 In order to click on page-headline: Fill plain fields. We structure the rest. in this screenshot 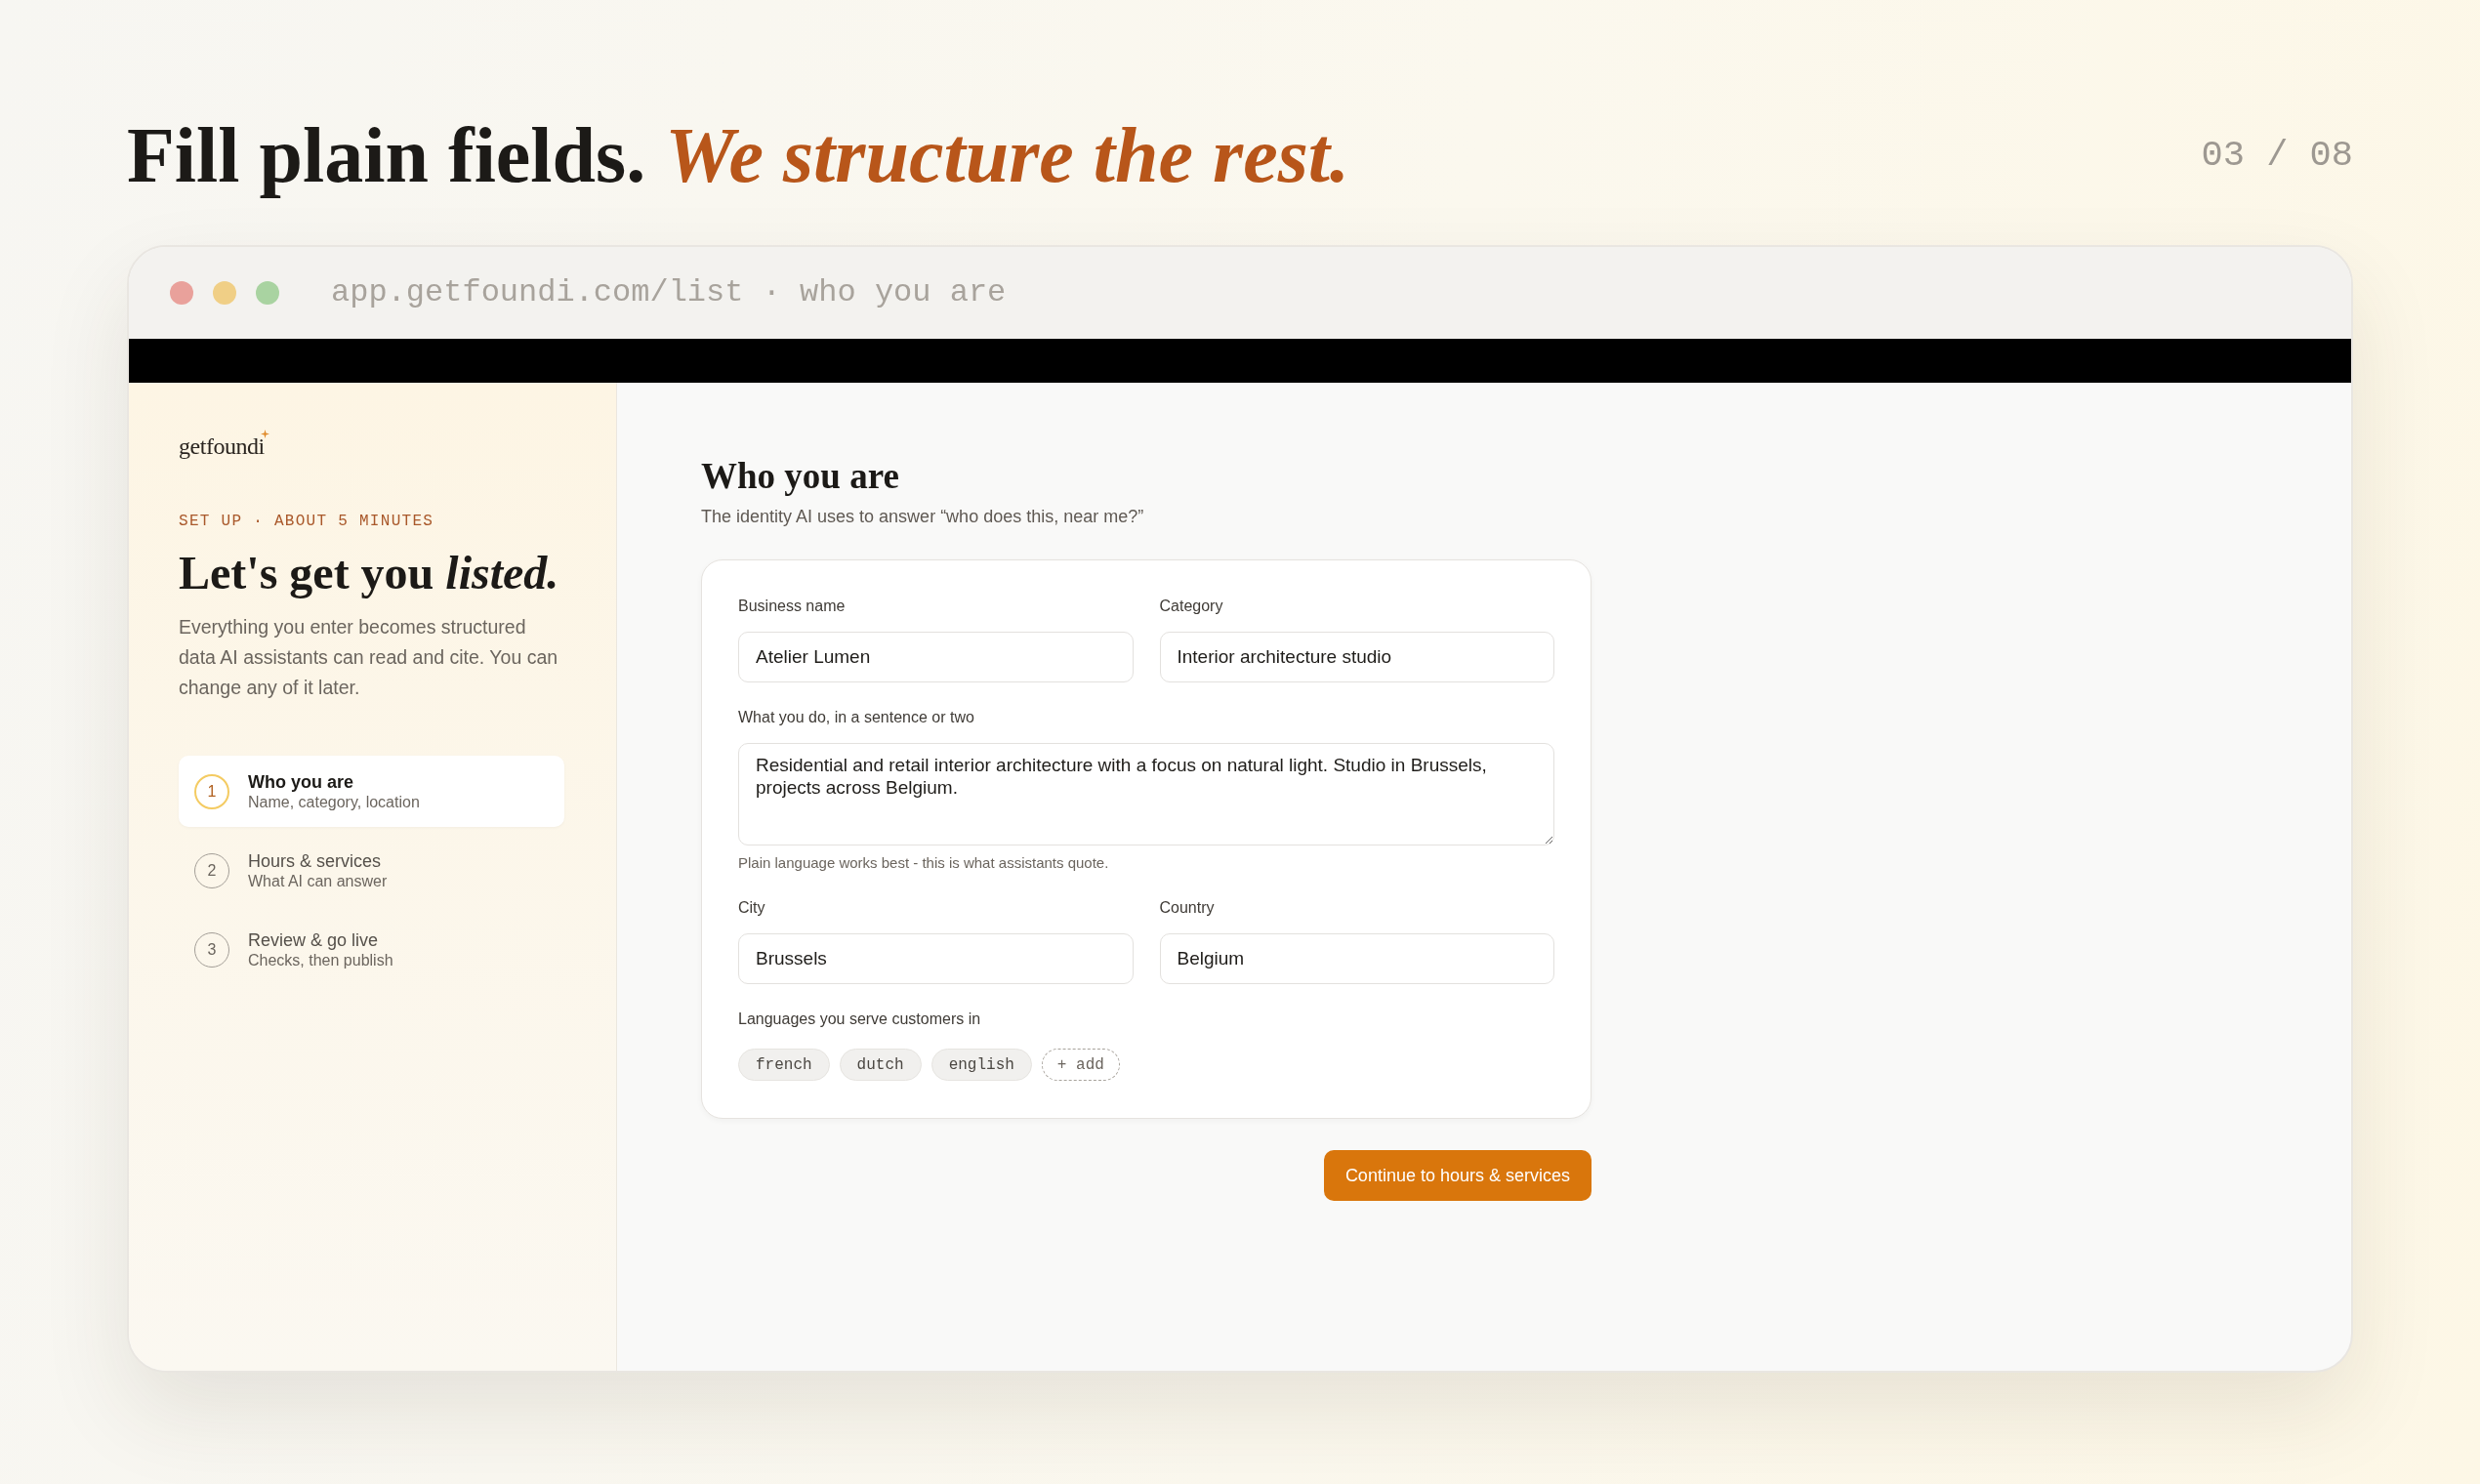, I will do `click(738, 155)`.